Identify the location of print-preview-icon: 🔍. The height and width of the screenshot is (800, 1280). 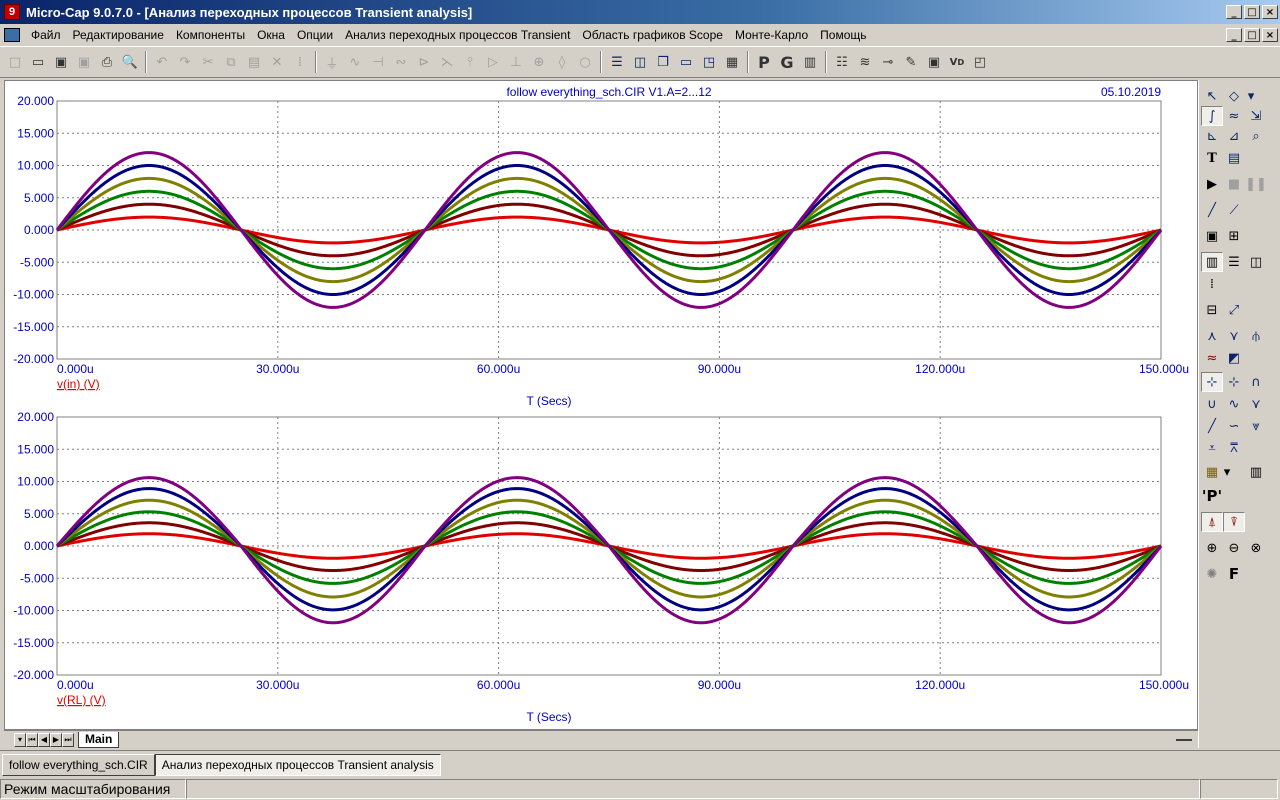
(130, 62).